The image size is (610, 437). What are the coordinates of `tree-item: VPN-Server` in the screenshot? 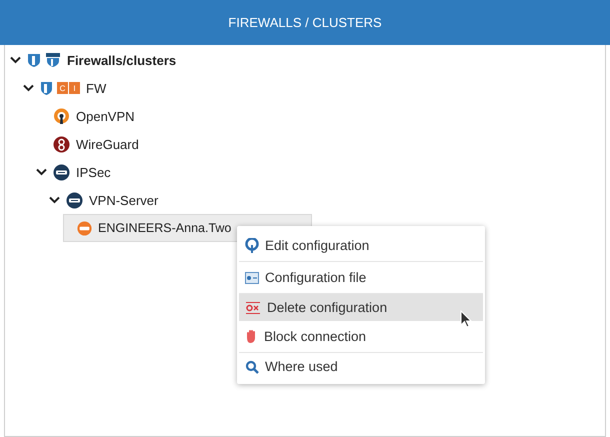 It's located at (112, 200).